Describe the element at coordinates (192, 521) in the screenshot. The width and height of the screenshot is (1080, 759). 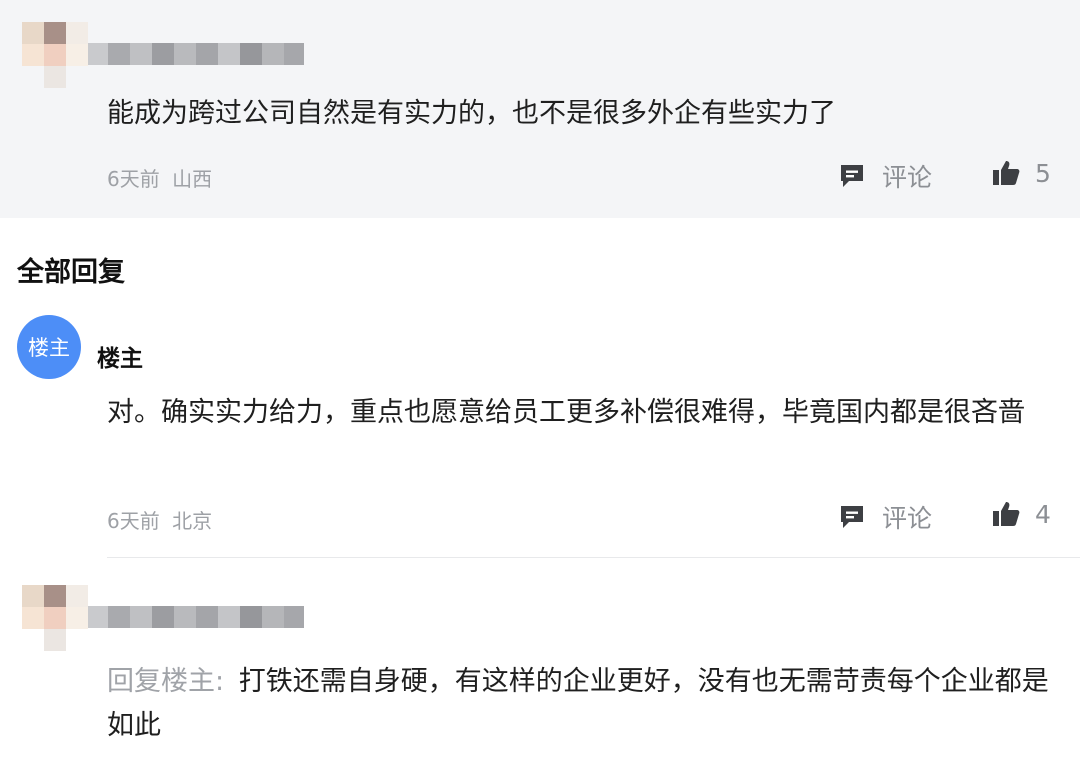
I see `host-reply-location: 北京` at that location.